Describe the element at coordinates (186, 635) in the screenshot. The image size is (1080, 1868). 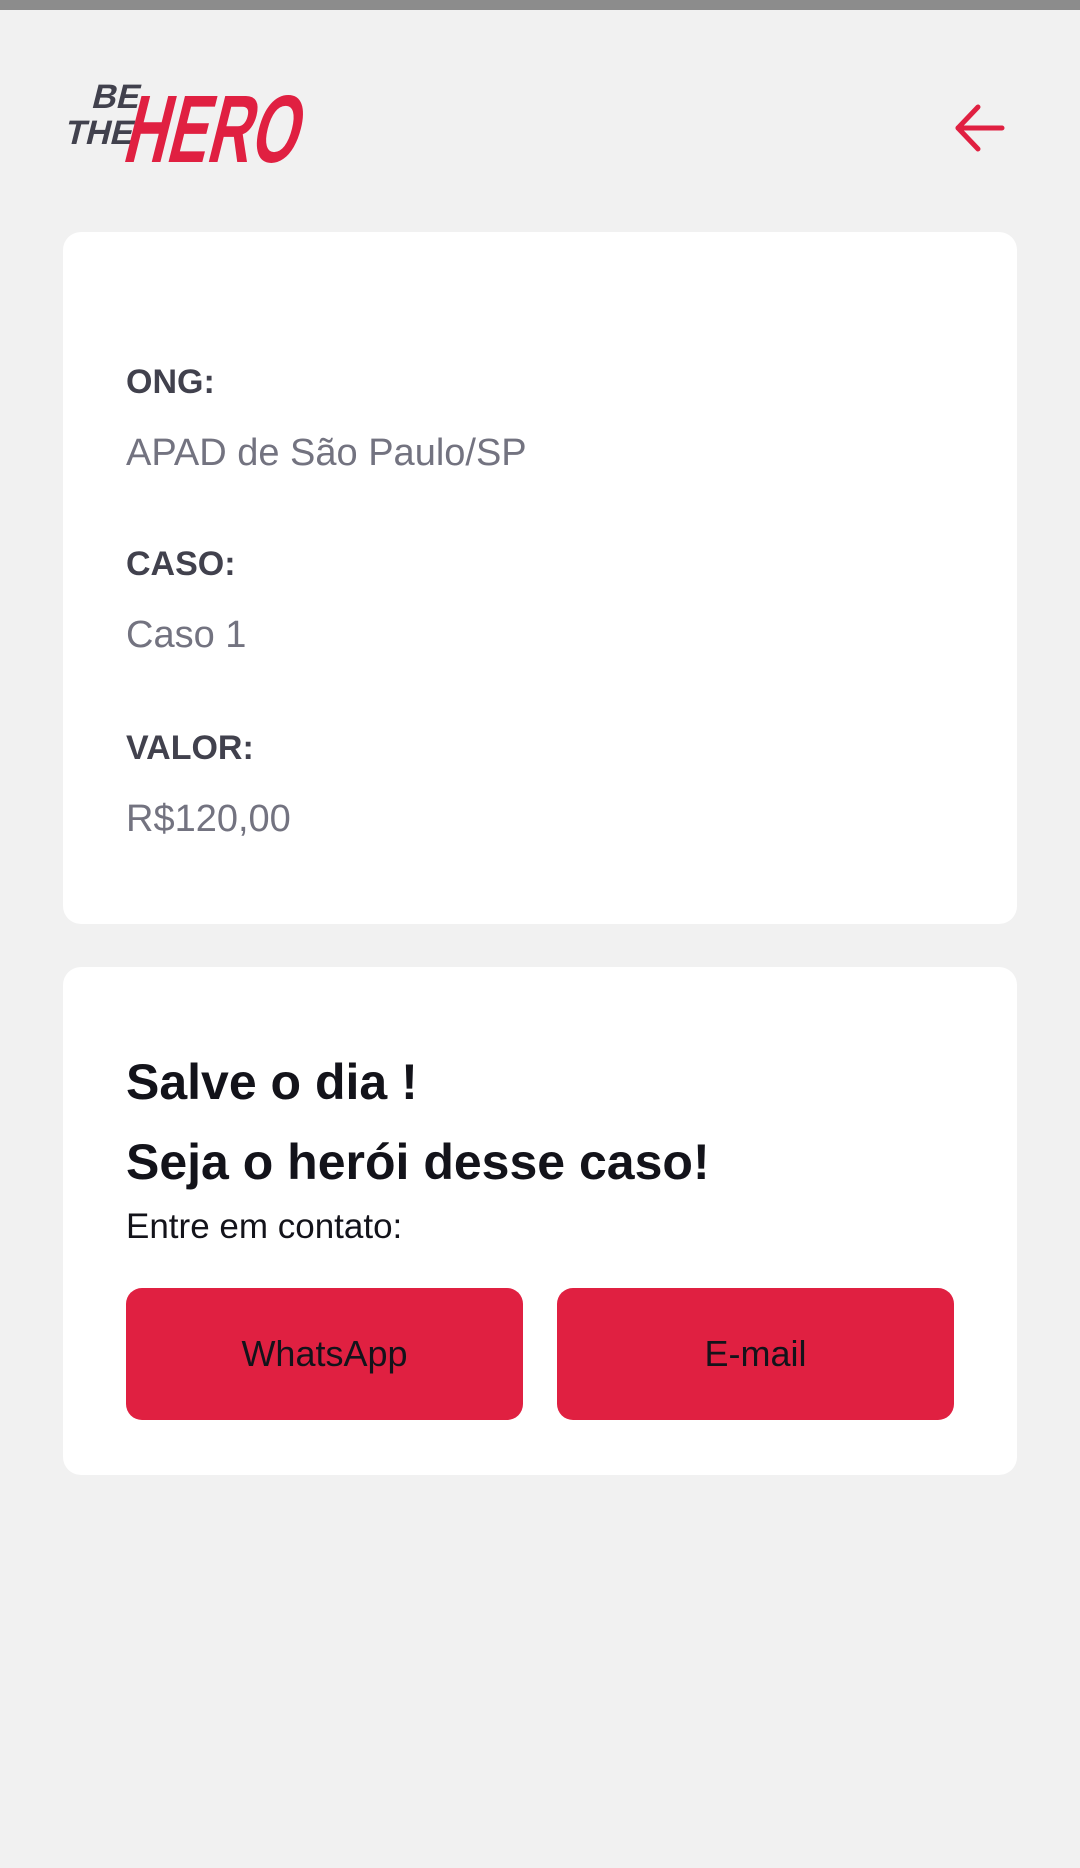
I see `case-value: Caso 1` at that location.